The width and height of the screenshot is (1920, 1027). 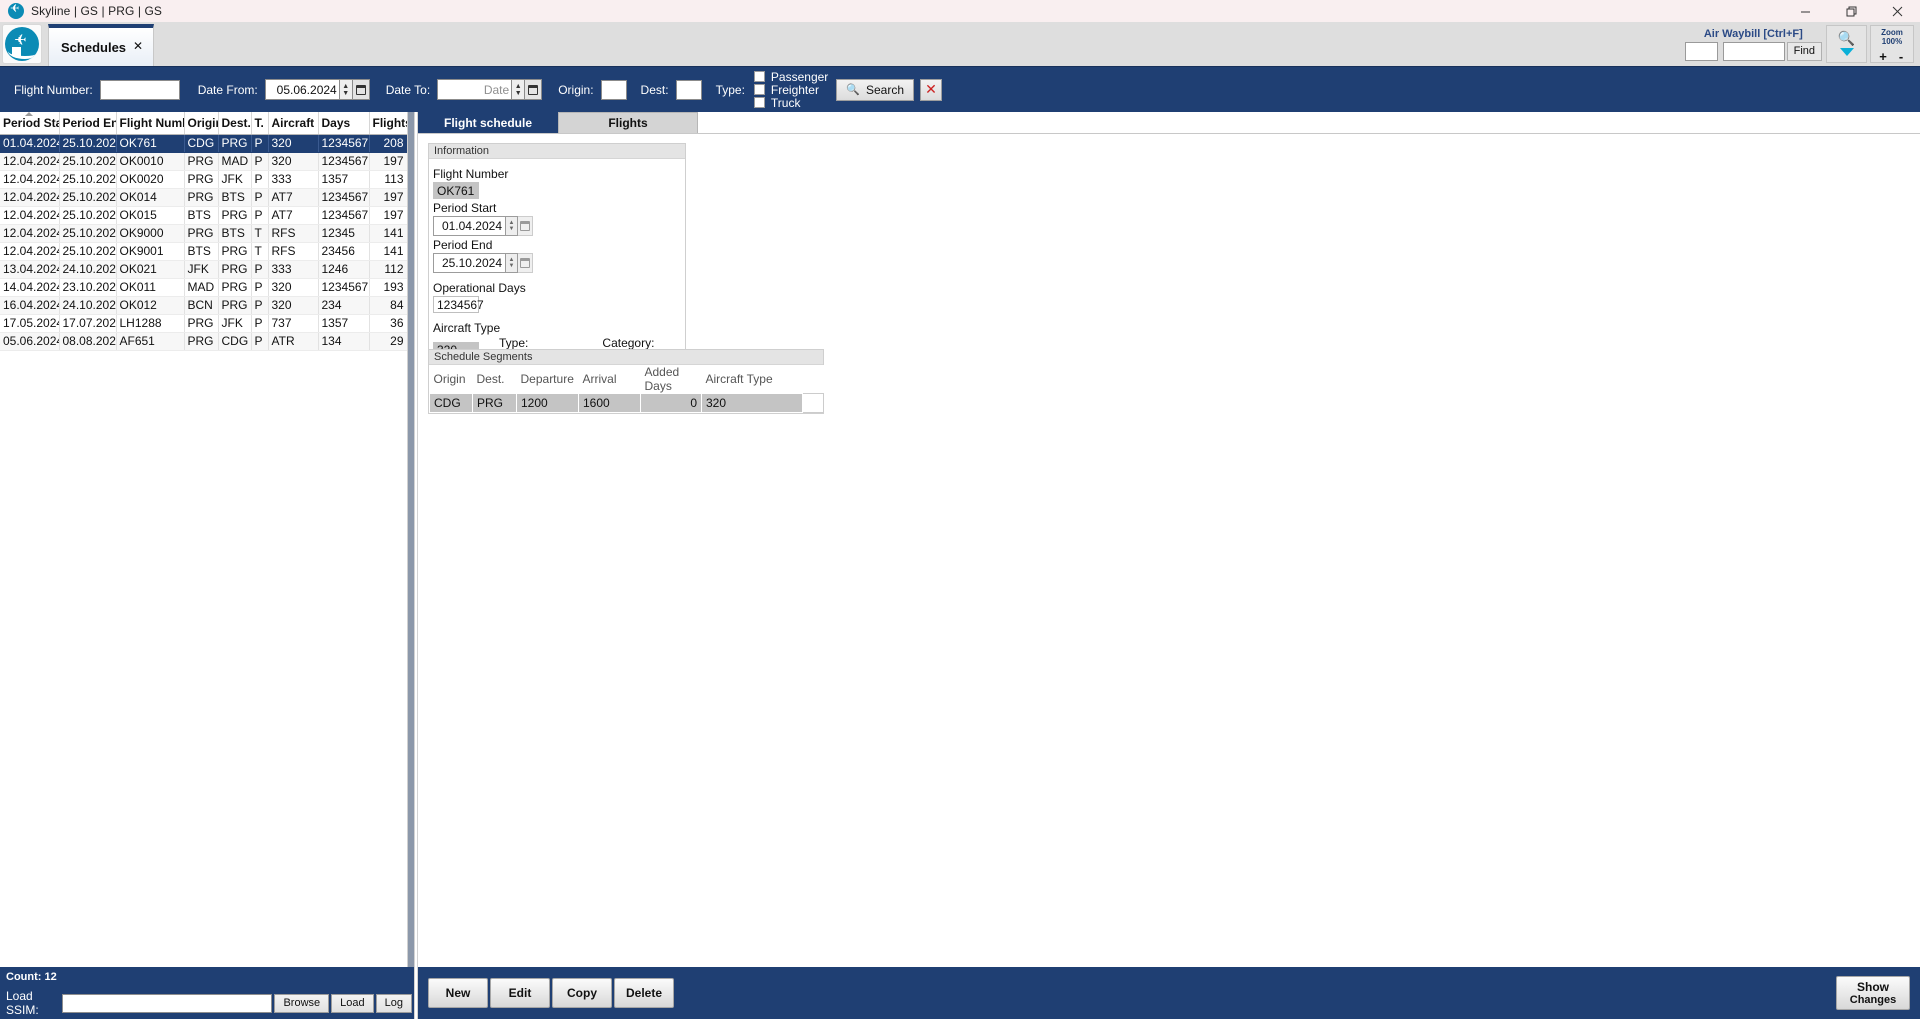 I want to click on date-from-picker: 05.06.2024 ▲ ▼, so click(x=317, y=89).